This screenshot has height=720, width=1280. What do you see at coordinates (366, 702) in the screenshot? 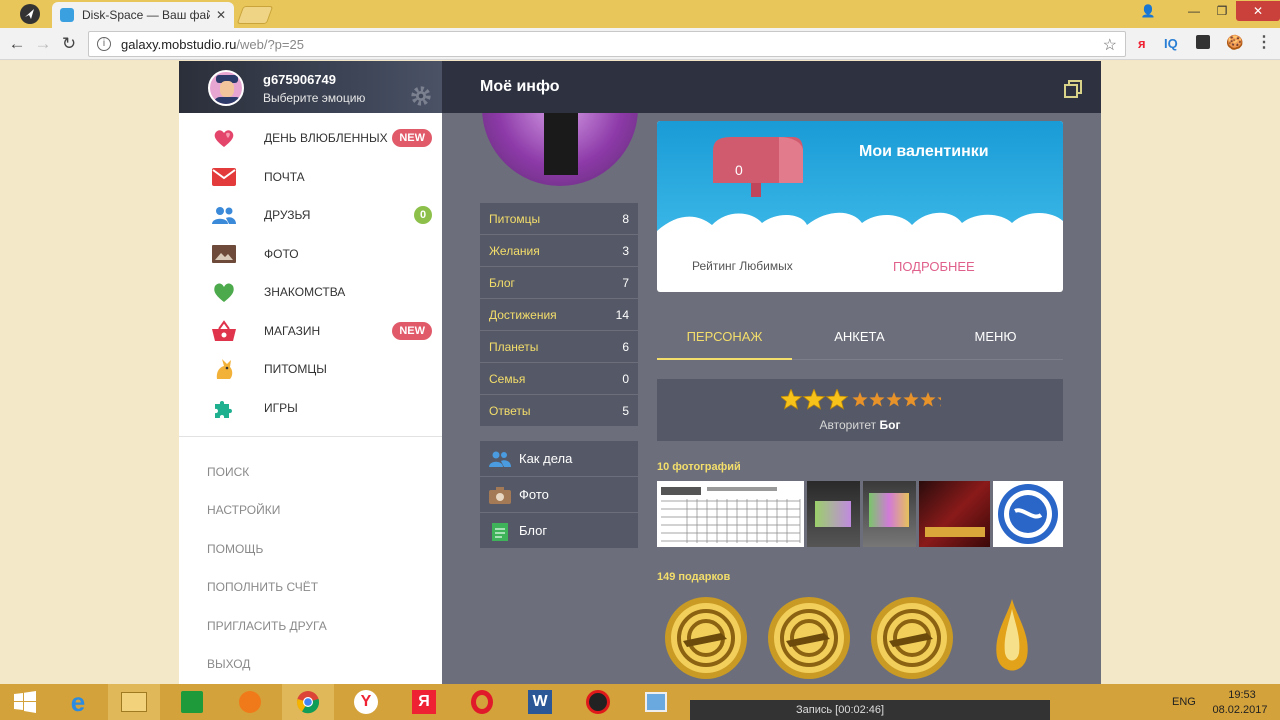
I see `yandex-browser-icon: Y` at bounding box center [366, 702].